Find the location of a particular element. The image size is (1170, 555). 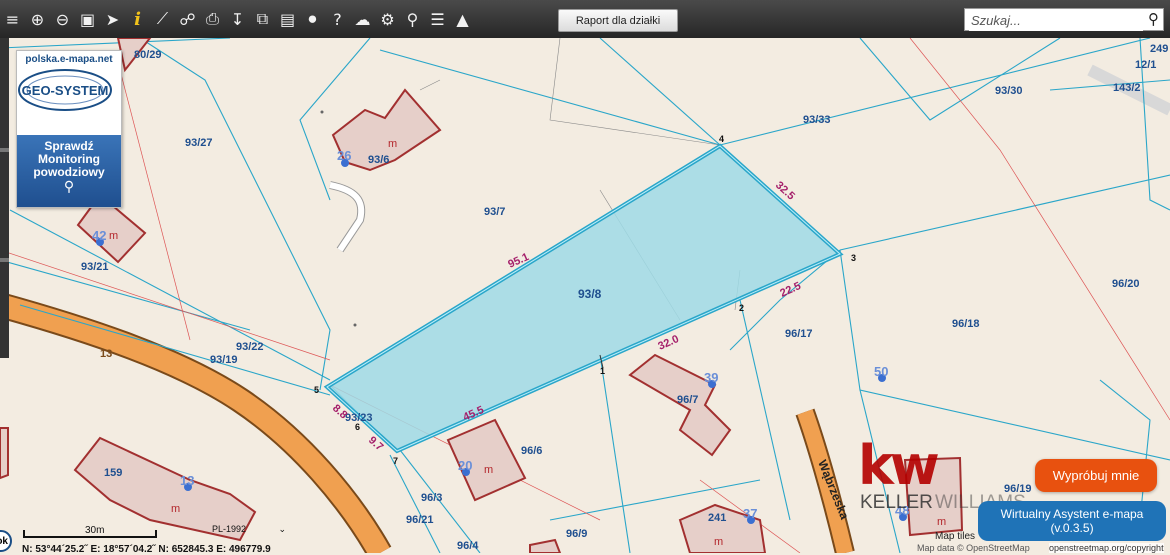

geo-system-logo: GEO-SYSTEM is located at coordinates (65, 90).